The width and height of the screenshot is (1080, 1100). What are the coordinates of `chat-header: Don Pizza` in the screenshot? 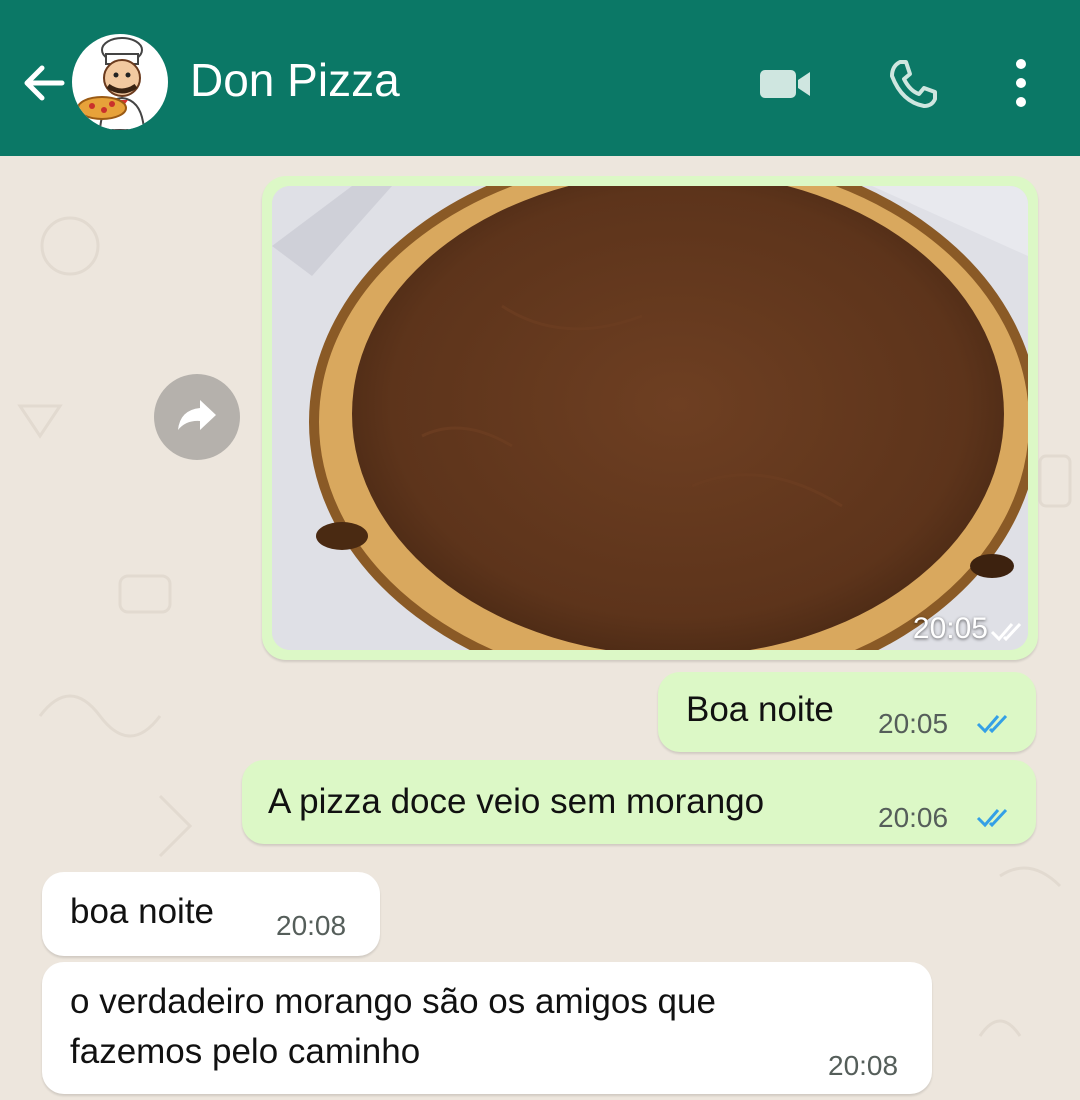 It's located at (540, 78).